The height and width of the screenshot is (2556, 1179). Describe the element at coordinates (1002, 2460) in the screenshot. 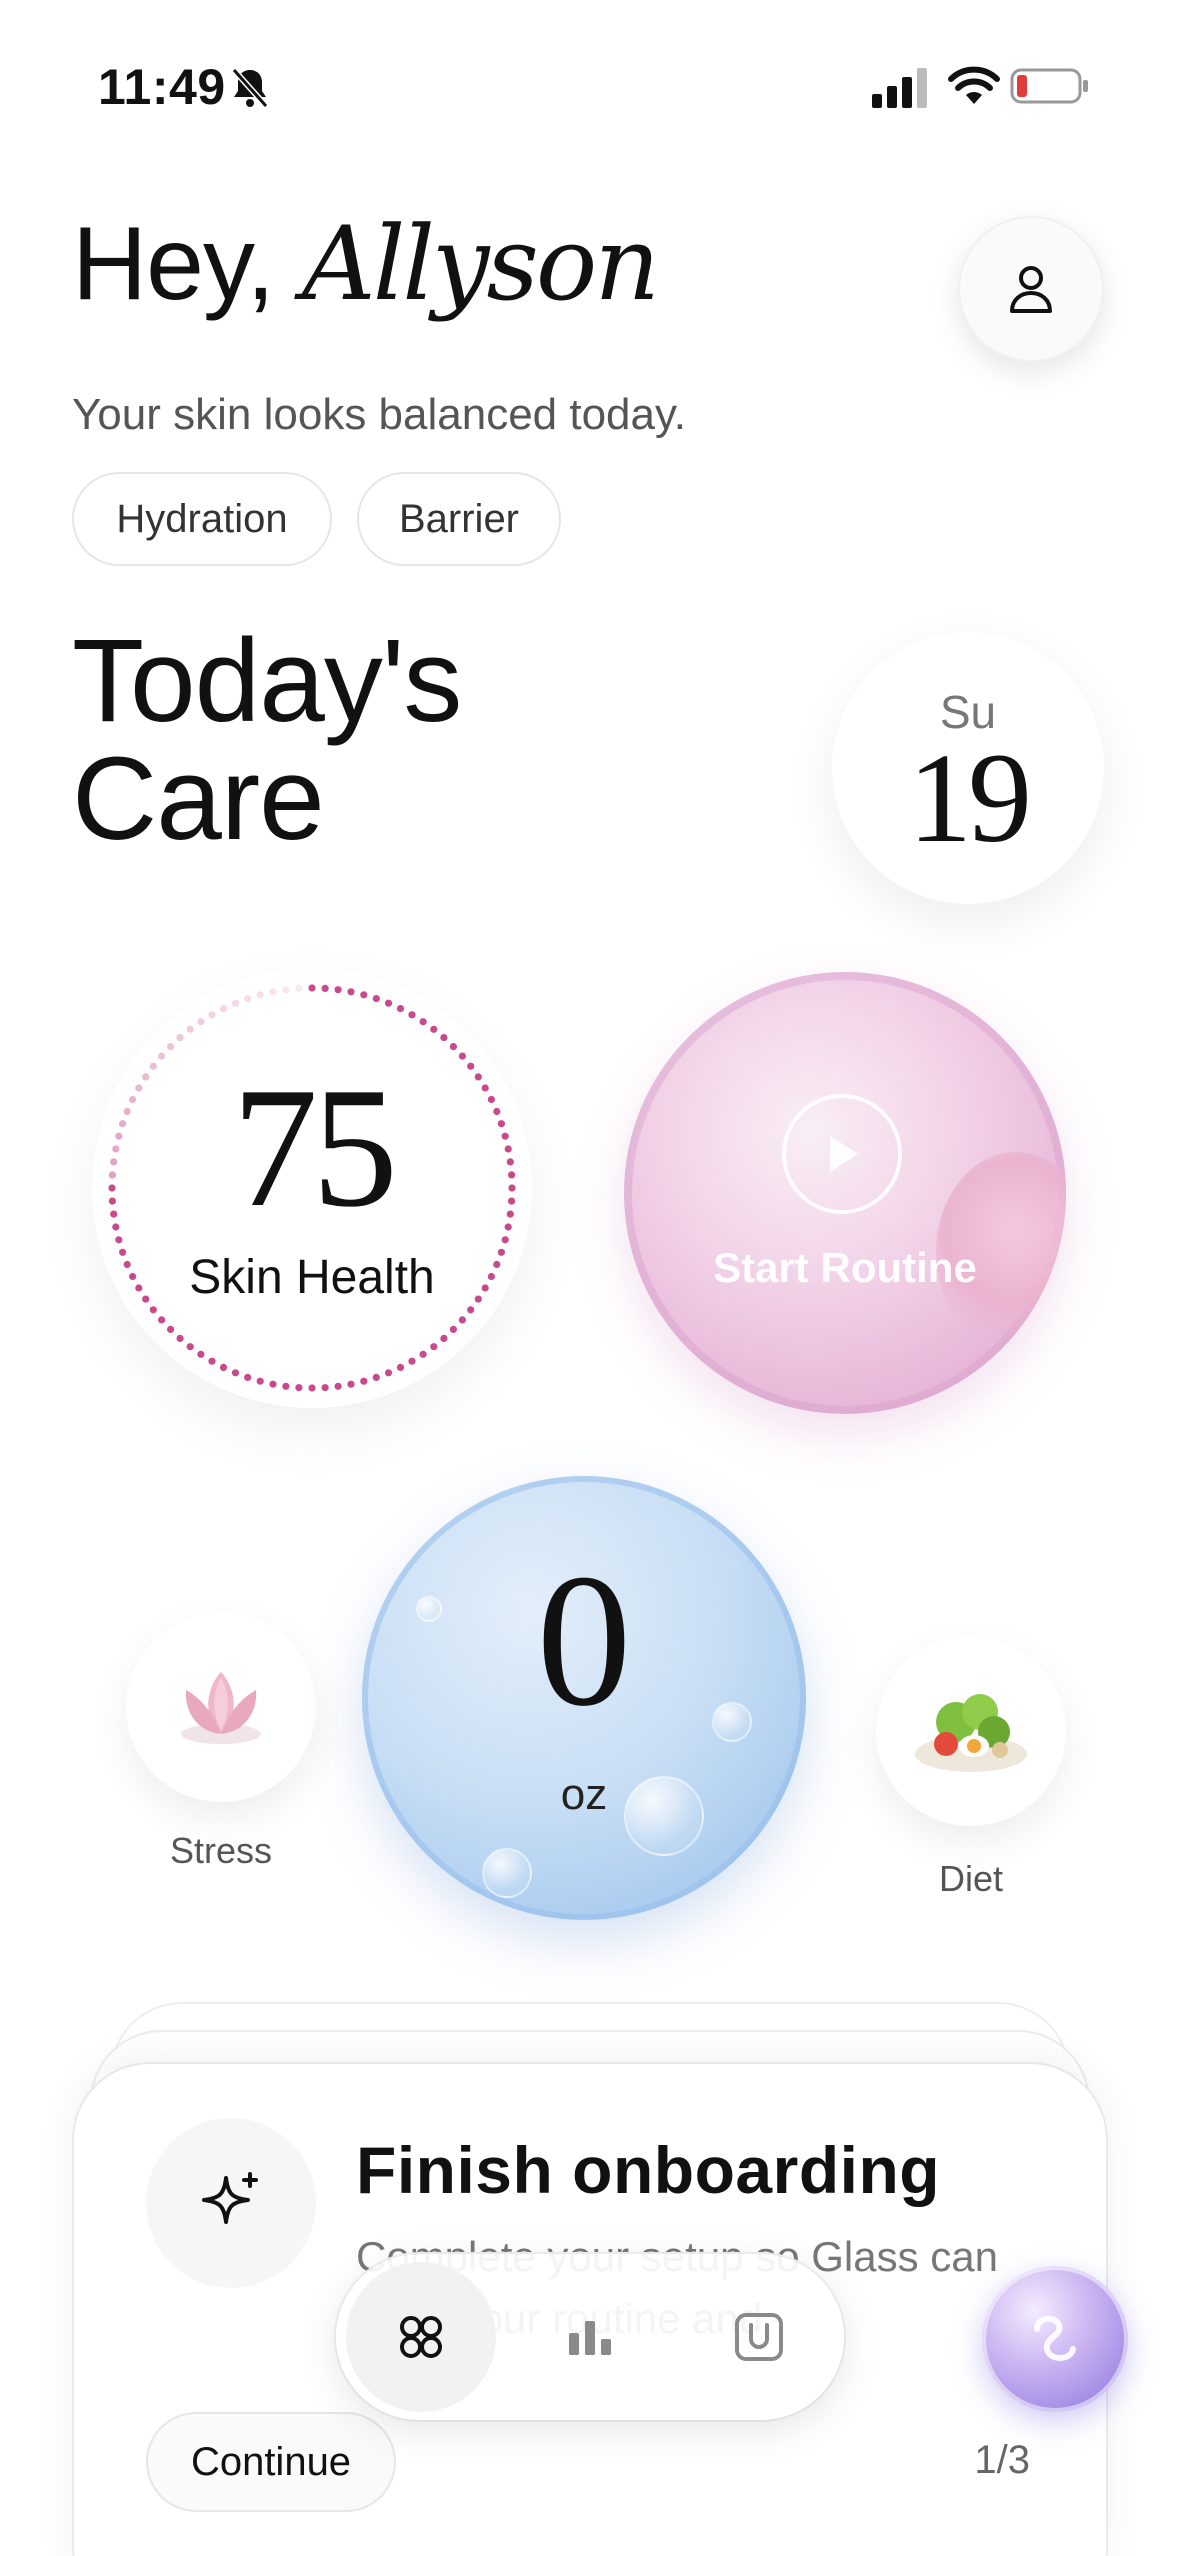

I see `onboarding-pager: 1/3` at that location.